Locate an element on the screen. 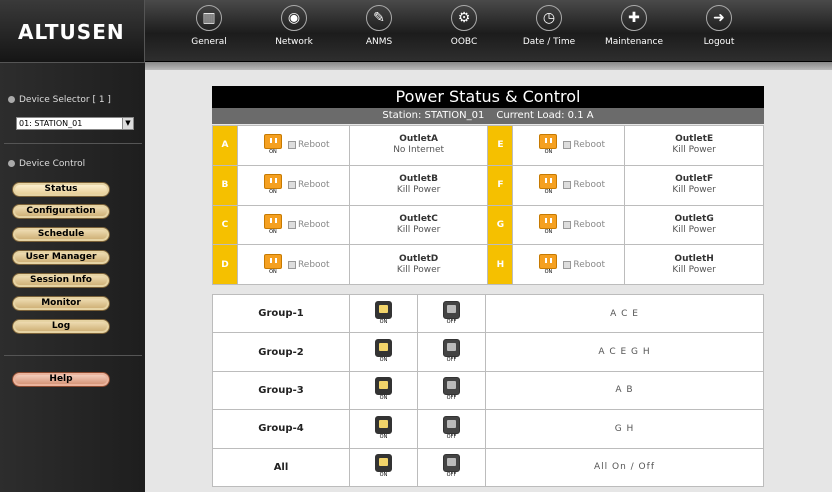 The width and height of the screenshot is (832, 492). nav-logout: ➜ Logout is located at coordinates (719, 31).